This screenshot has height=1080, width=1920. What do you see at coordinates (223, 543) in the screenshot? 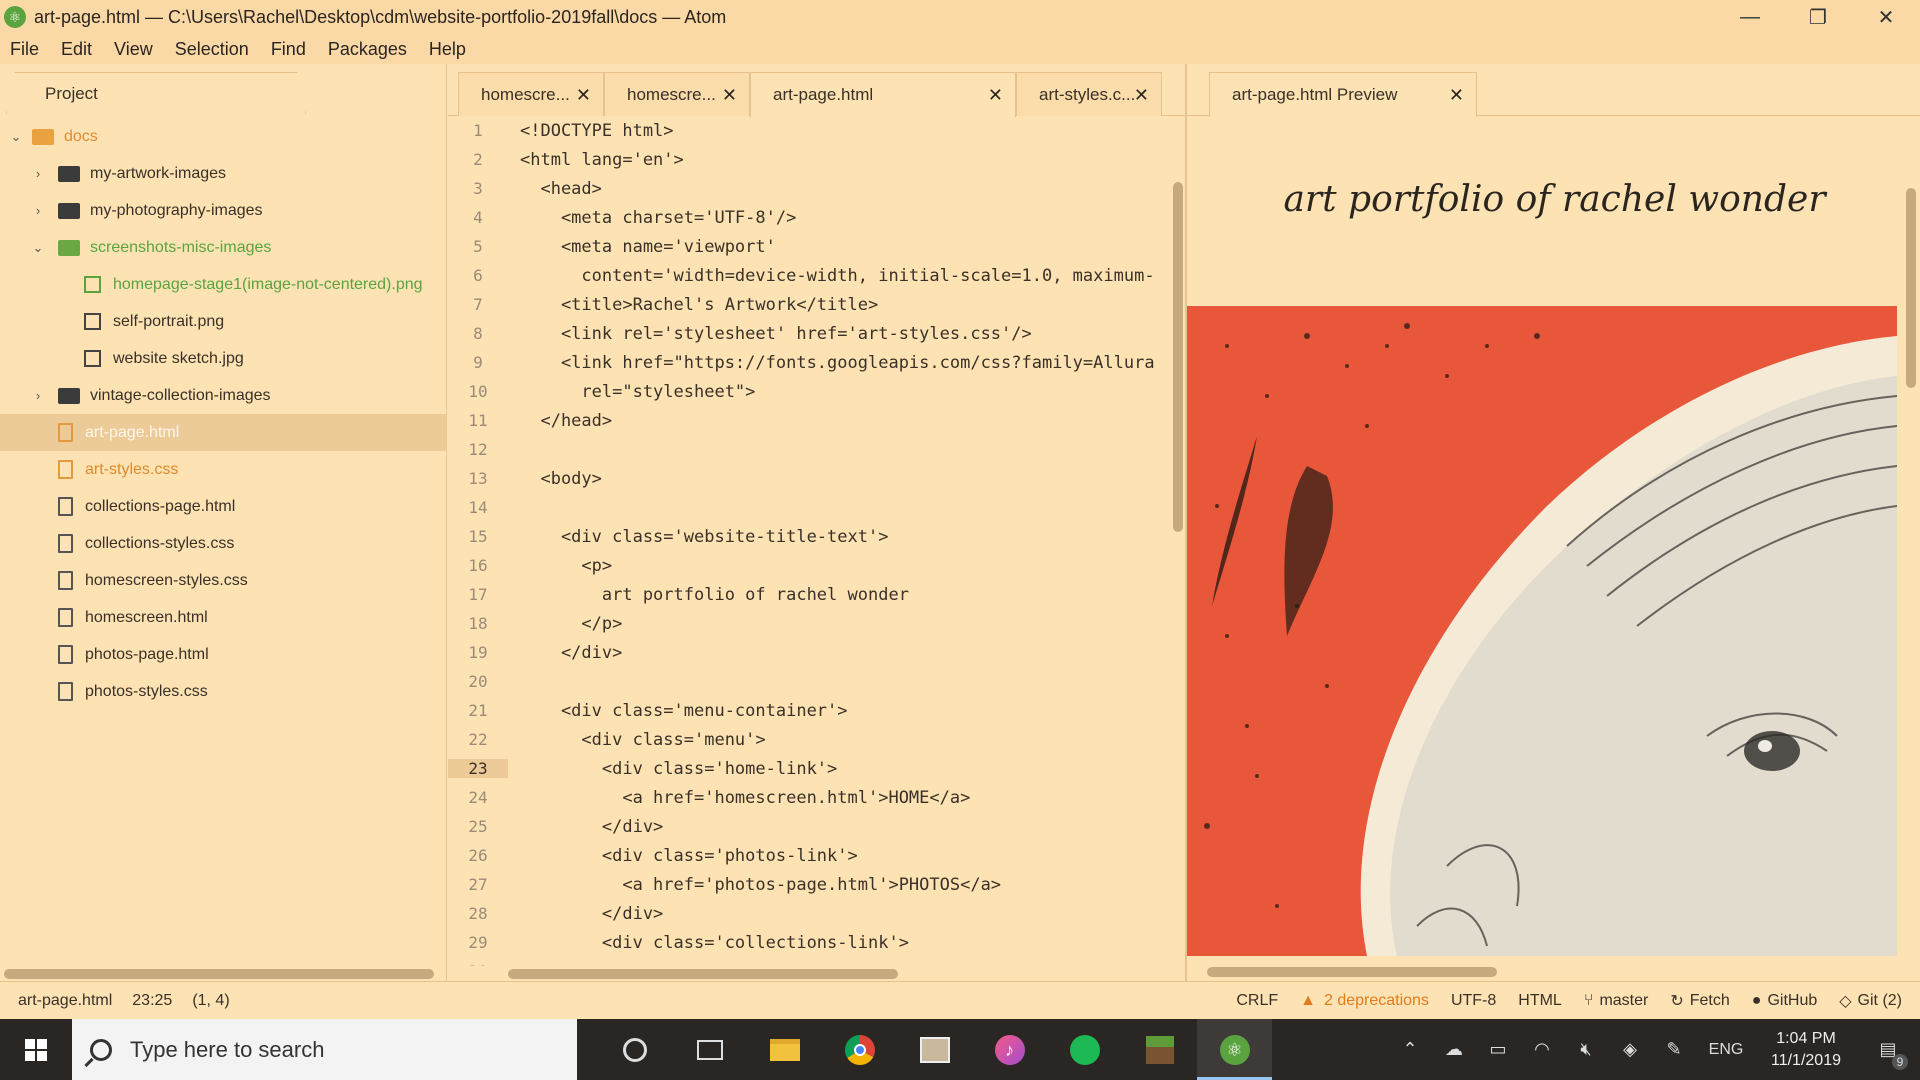
I see `tree-item-file: collections-styles.css` at bounding box center [223, 543].